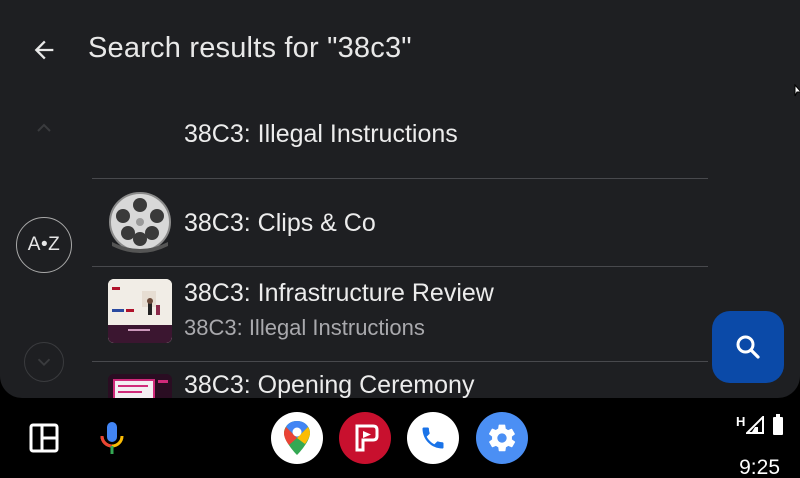  I want to click on item-title: 38C3: Illegal Instructions, so click(321, 134).